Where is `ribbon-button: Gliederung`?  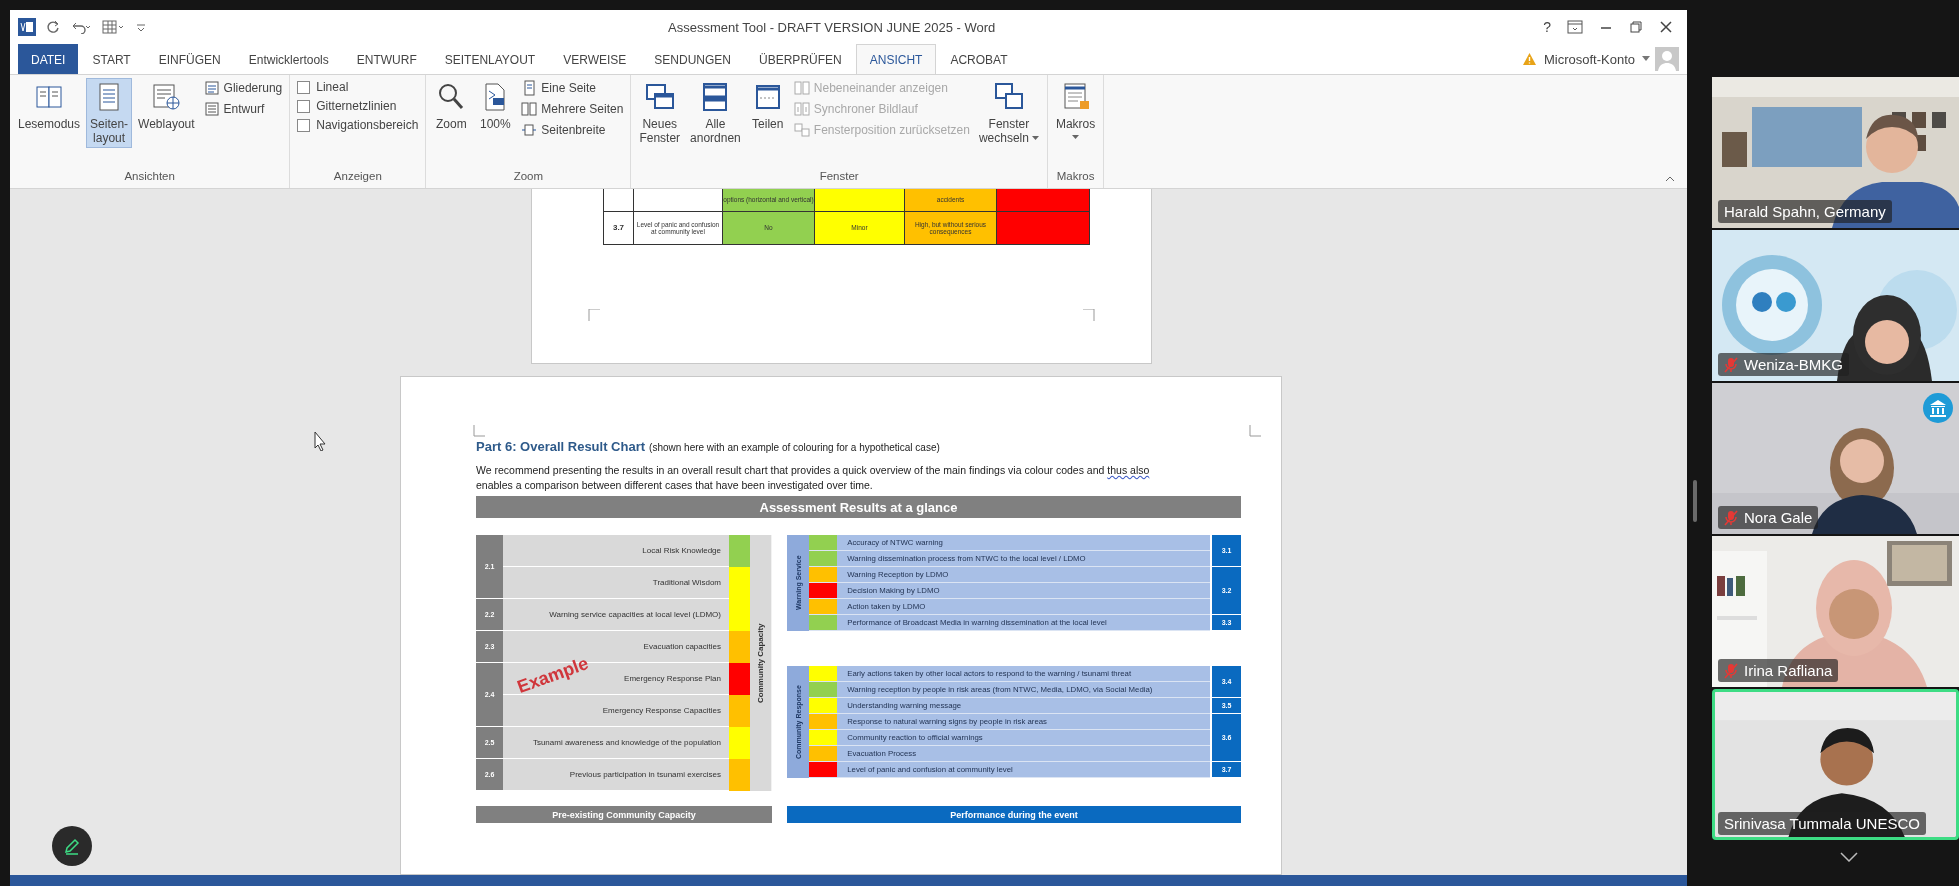
ribbon-button: Gliederung is located at coordinates (243, 88).